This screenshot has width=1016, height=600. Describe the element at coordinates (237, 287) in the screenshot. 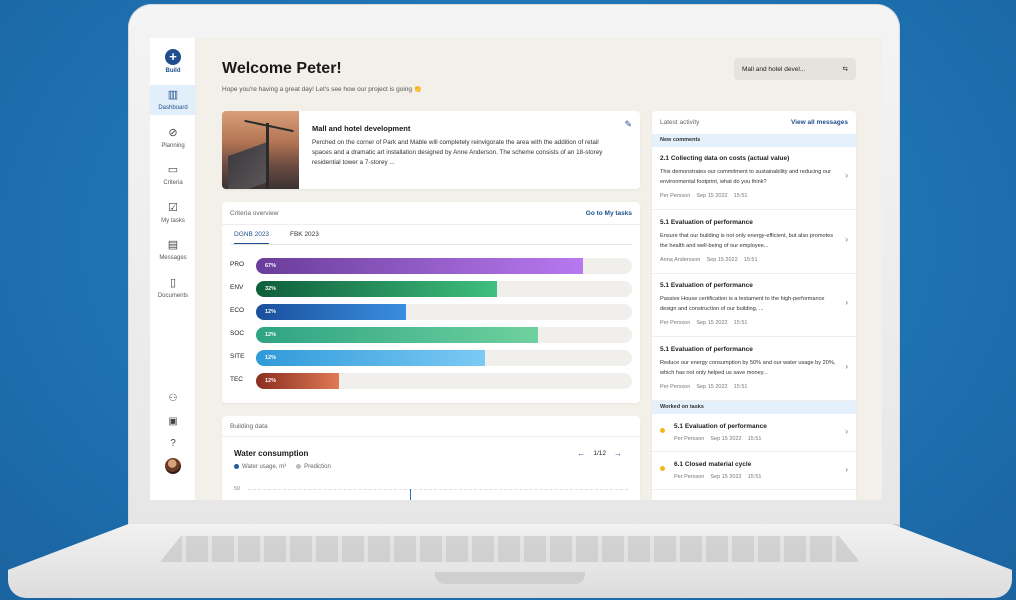

I see `criteria-label: ENV` at that location.